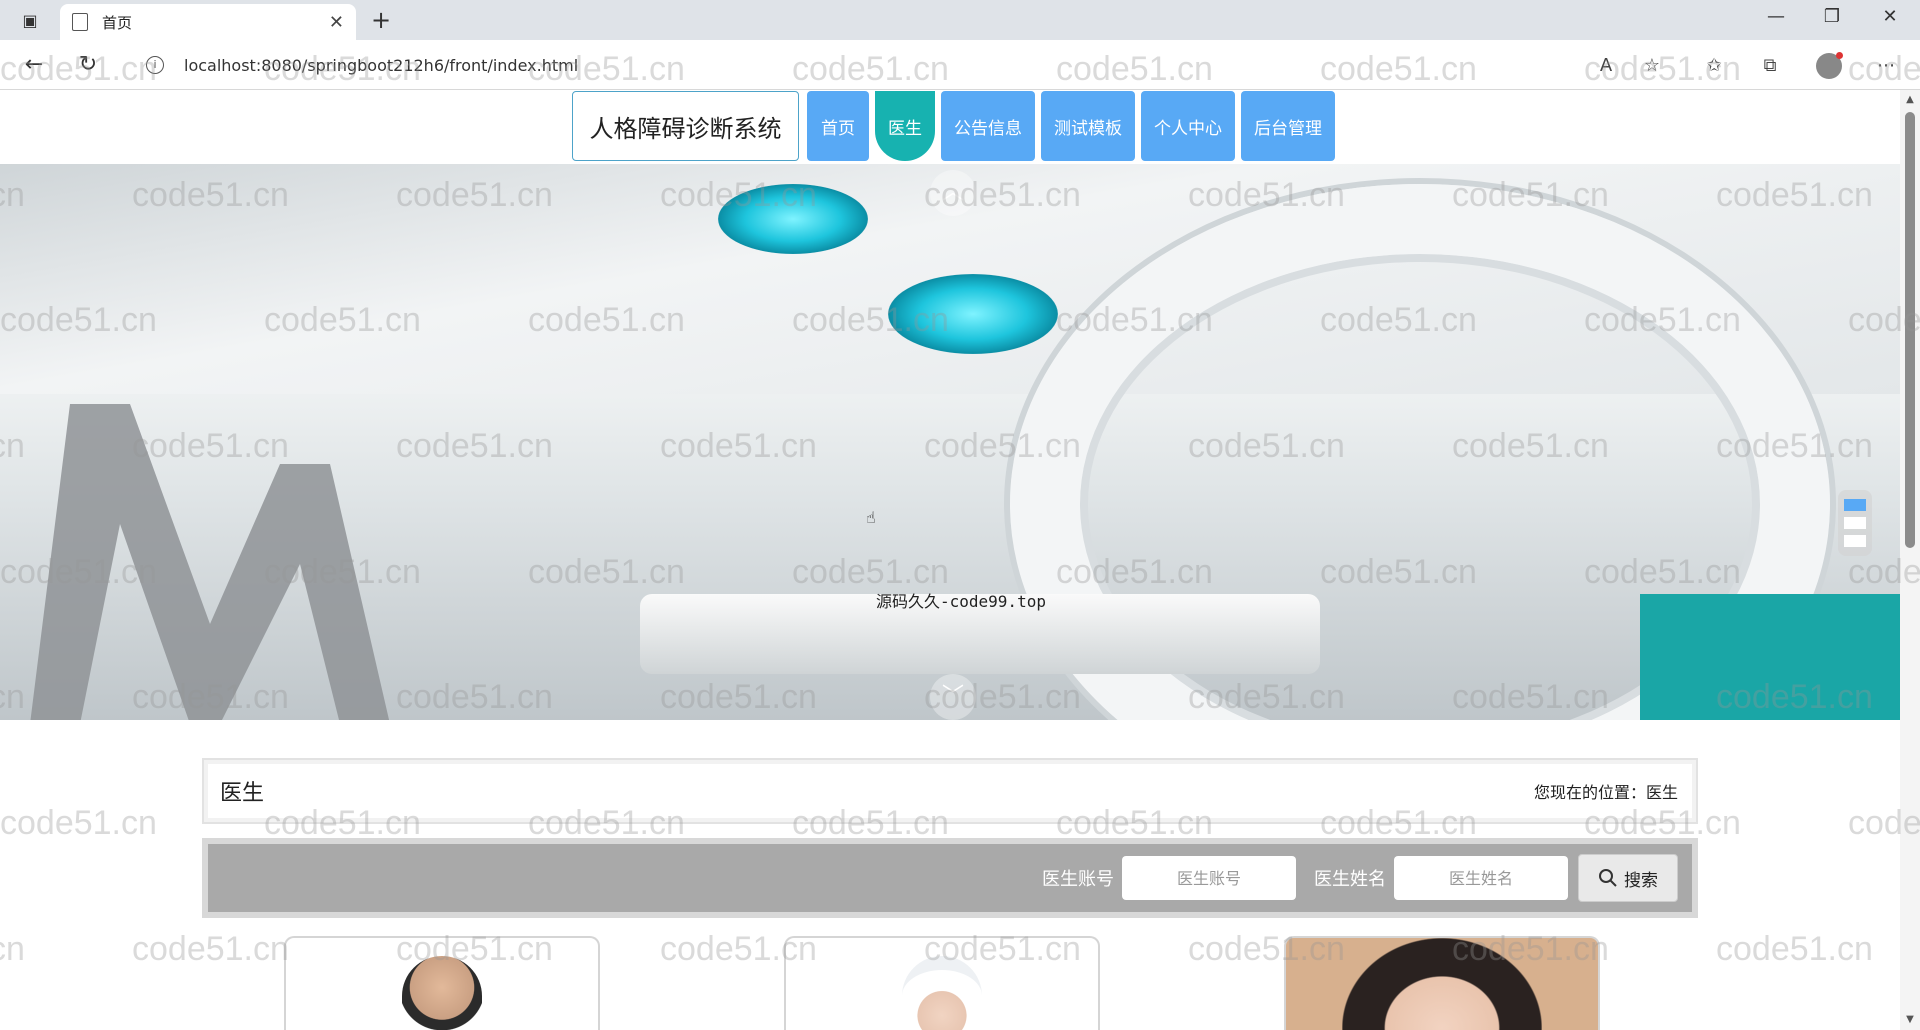  I want to click on carousel-prev-icon: ︿, so click(953, 193).